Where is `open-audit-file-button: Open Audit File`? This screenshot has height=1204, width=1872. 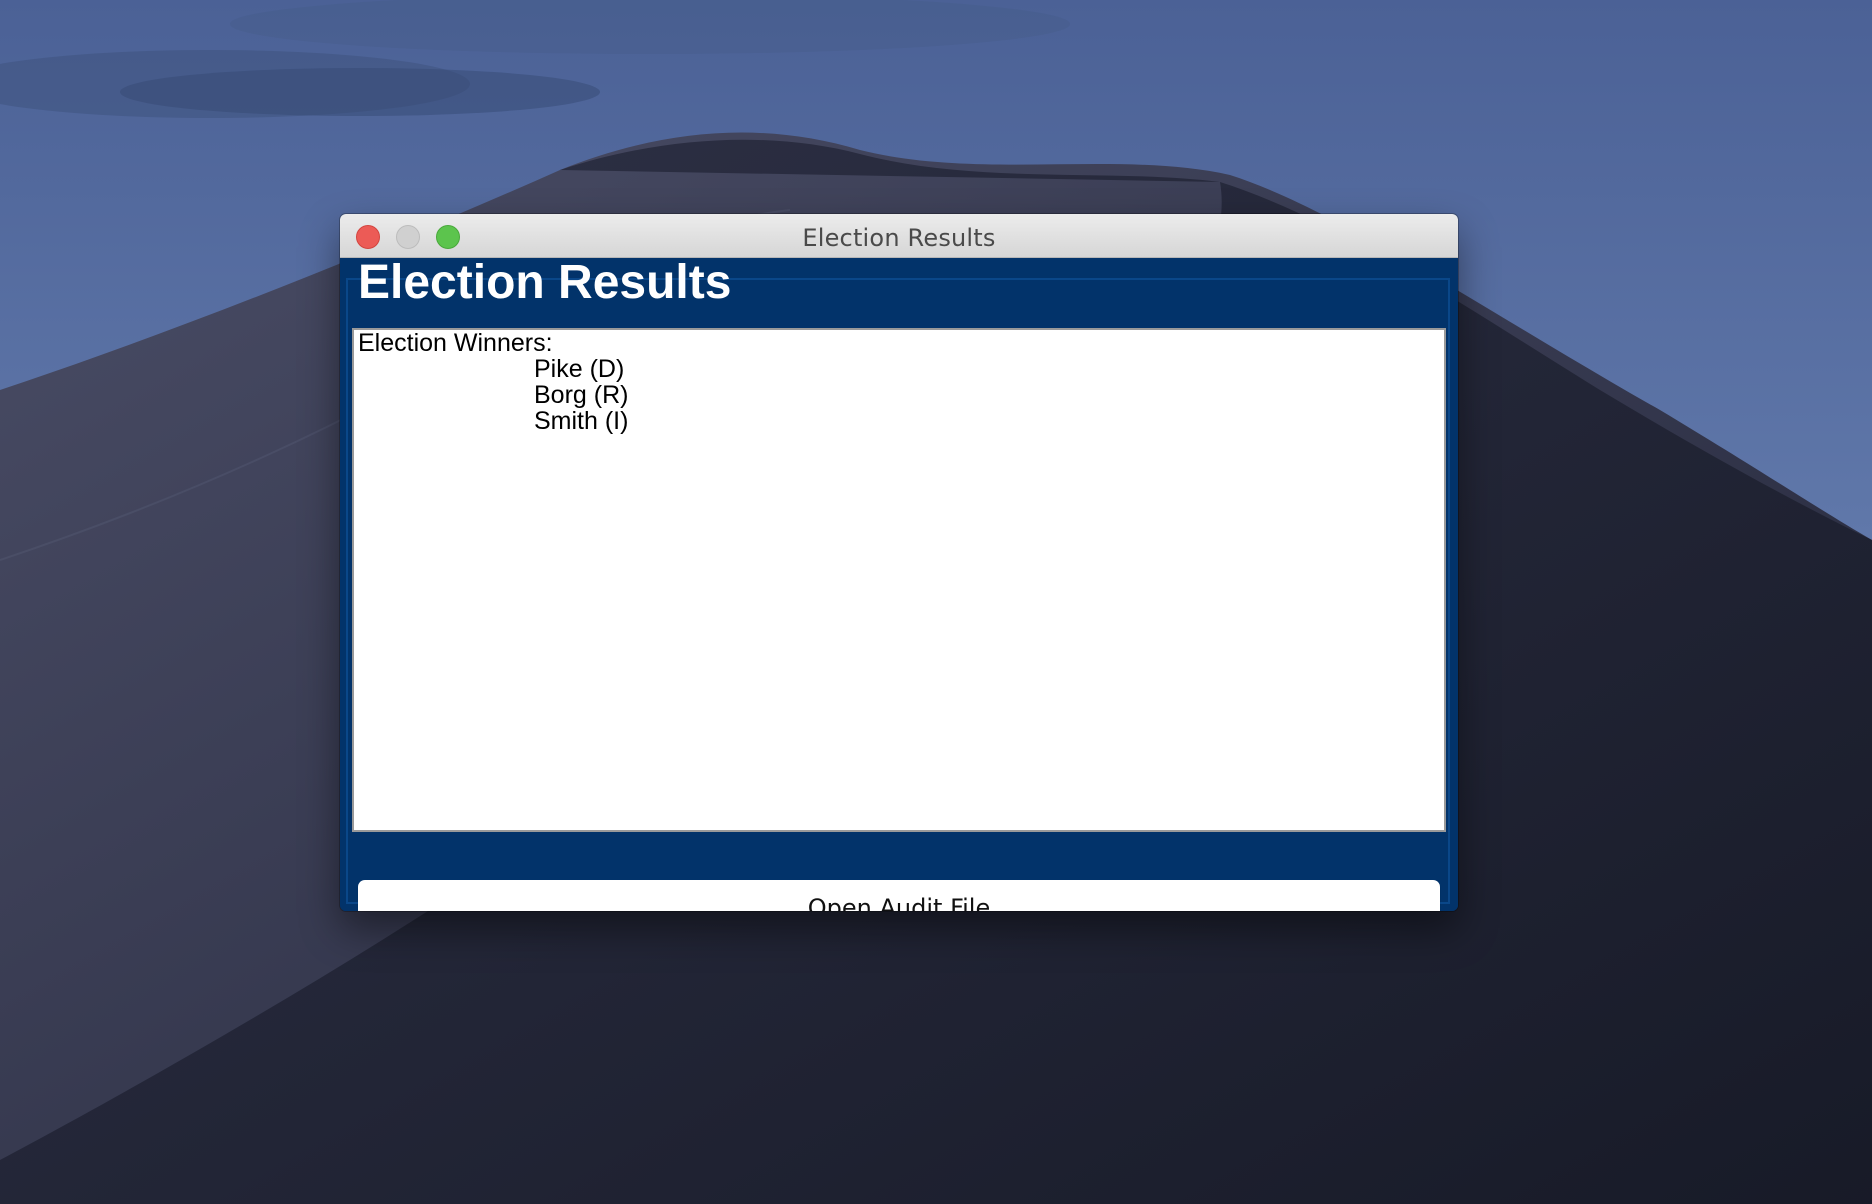
open-audit-file-button: Open Audit File is located at coordinates (899, 895).